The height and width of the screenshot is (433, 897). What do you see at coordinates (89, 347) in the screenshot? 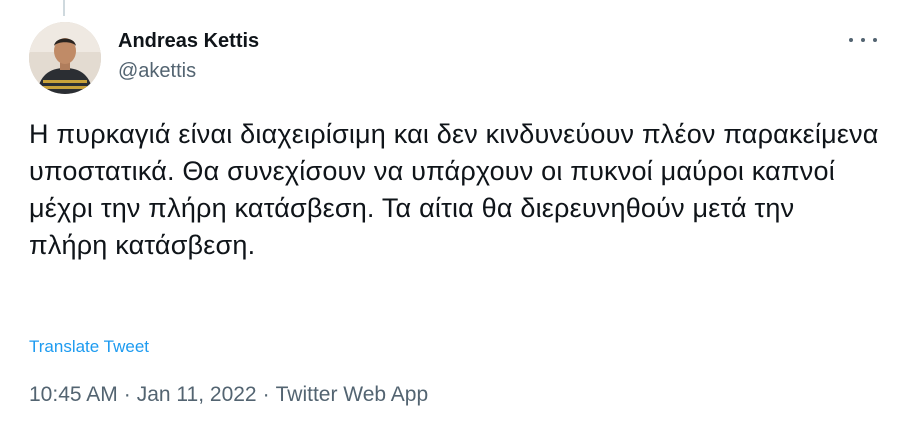
I see `translate-tweet-link: Translate Tweet` at bounding box center [89, 347].